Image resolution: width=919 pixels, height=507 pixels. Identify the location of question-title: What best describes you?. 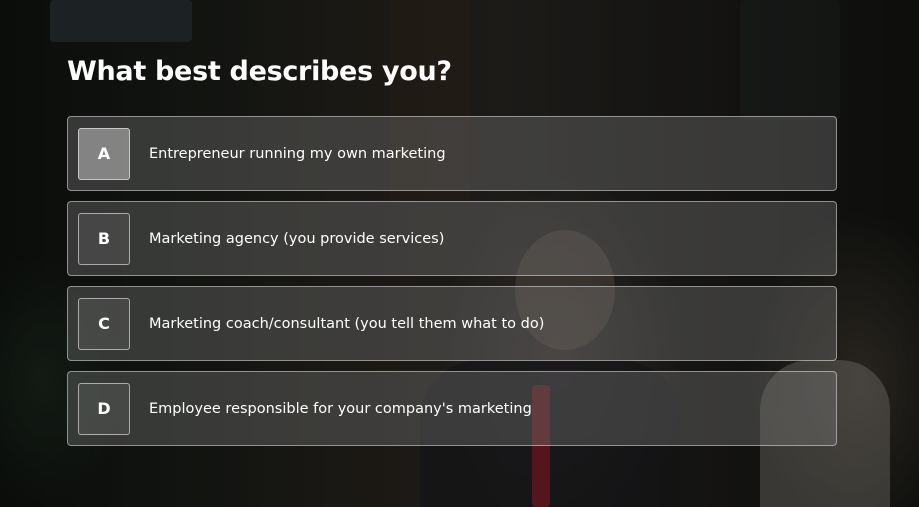
(259, 71).